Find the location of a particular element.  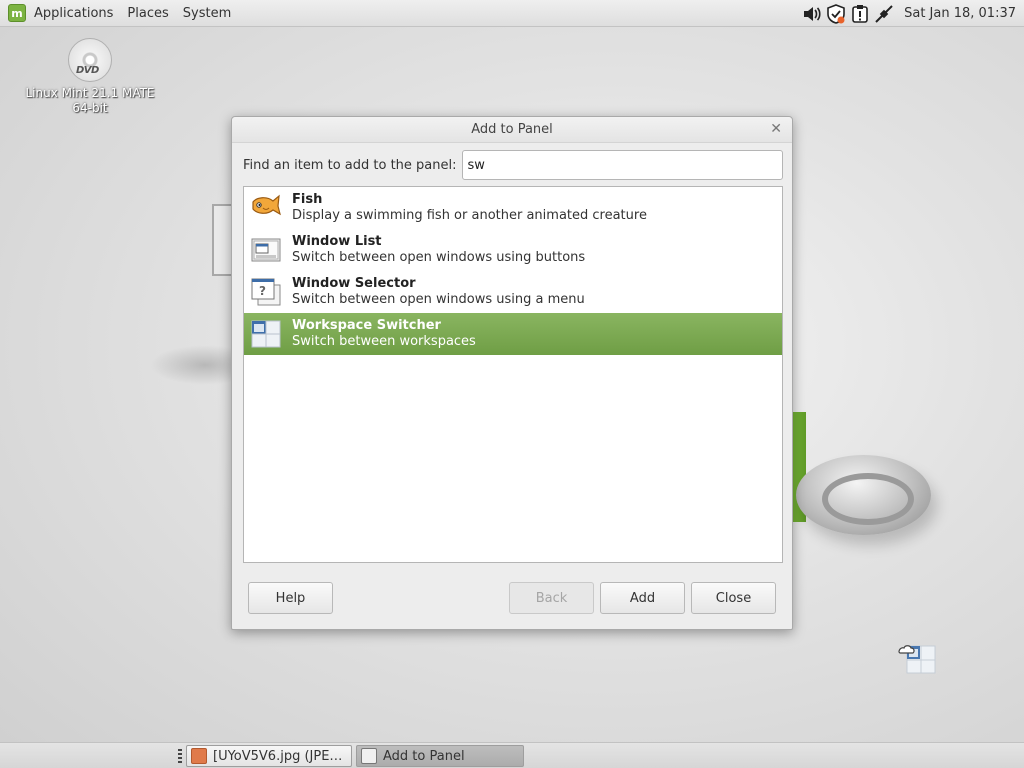

window-selector-icon: ? is located at coordinates (266, 292).